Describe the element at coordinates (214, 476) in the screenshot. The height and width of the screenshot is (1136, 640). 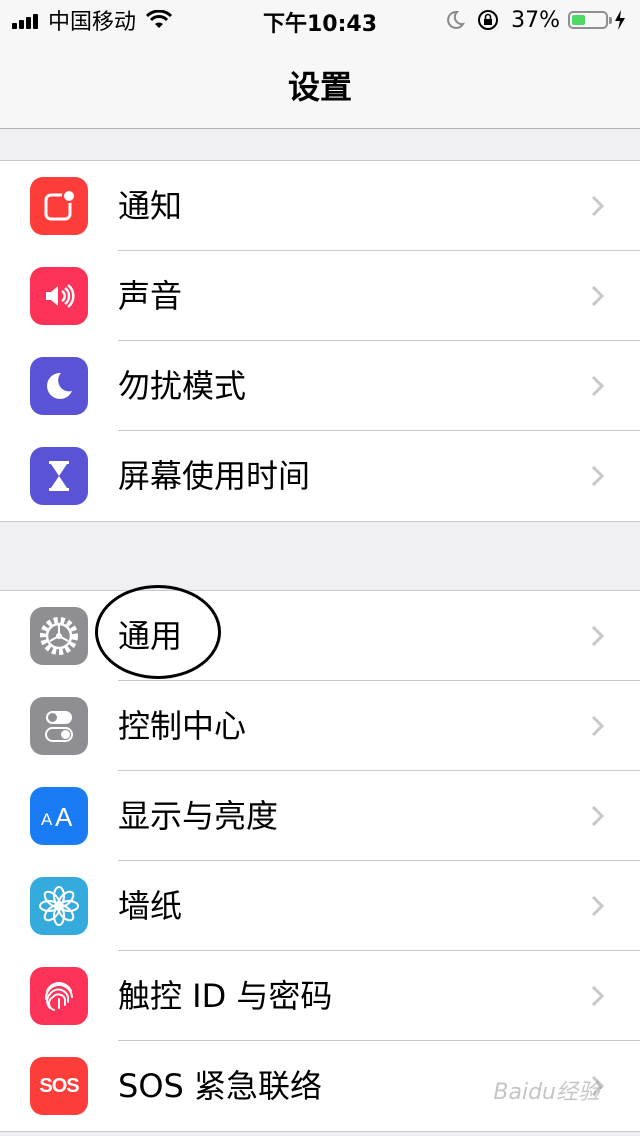
I see `row-label: 屏幕使用时间` at that location.